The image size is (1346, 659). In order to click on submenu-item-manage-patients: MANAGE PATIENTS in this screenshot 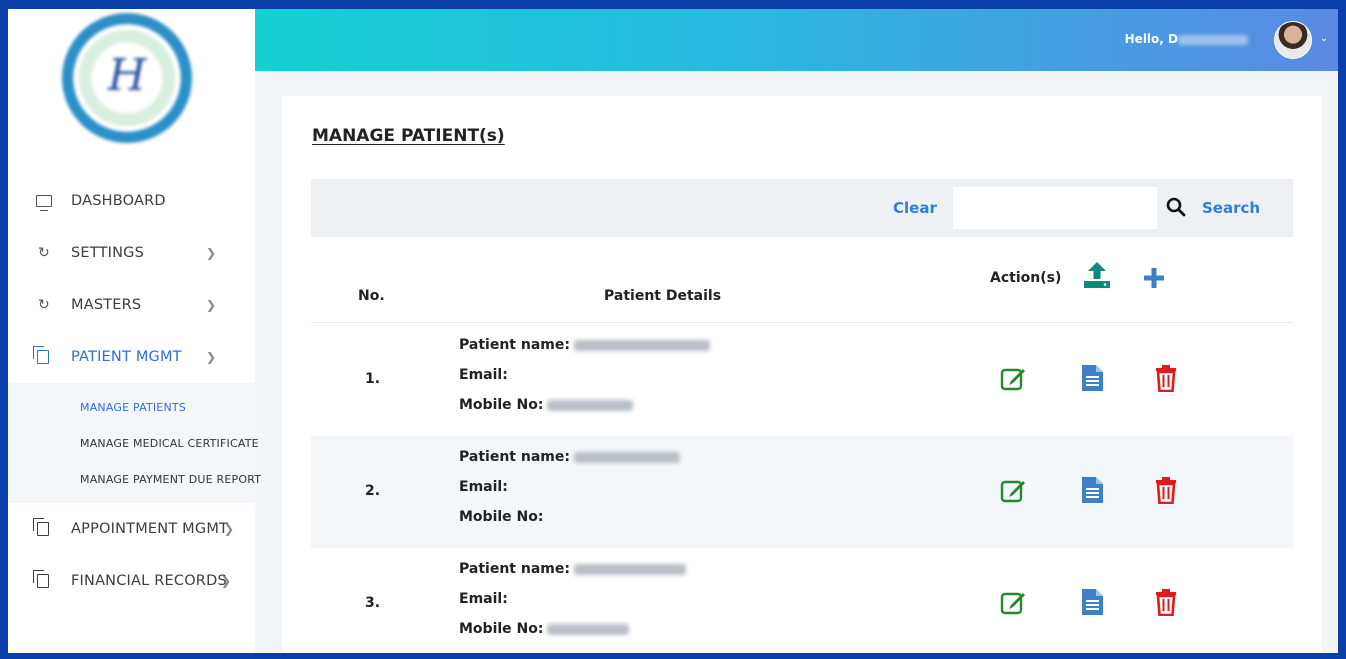, I will do `click(131, 407)`.